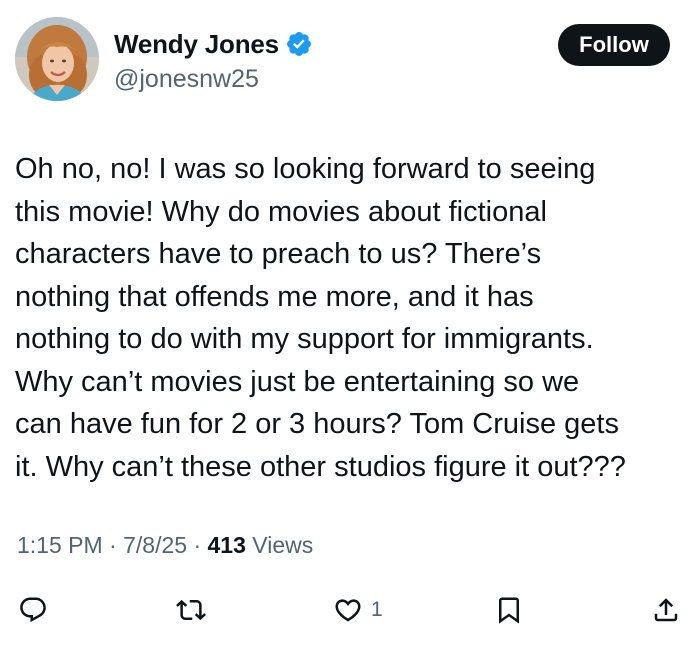 This screenshot has height=652, width=700. I want to click on share-icon, so click(666, 610).